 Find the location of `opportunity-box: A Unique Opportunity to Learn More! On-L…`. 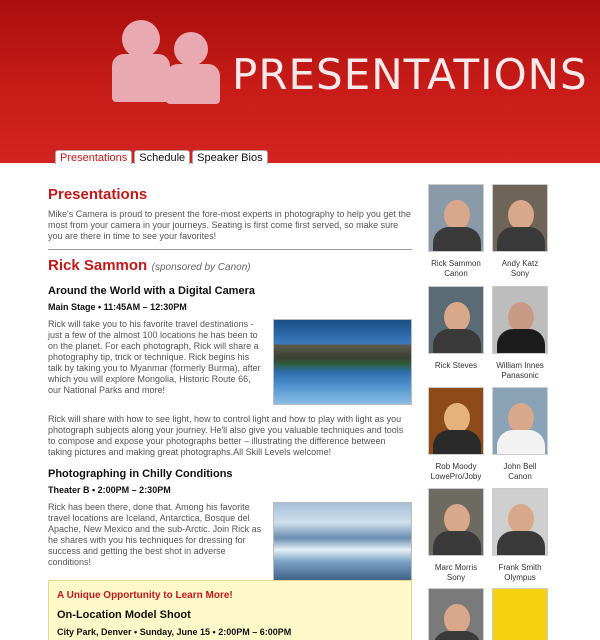

opportunity-box: A Unique Opportunity to Learn More! On-L… is located at coordinates (230, 610).